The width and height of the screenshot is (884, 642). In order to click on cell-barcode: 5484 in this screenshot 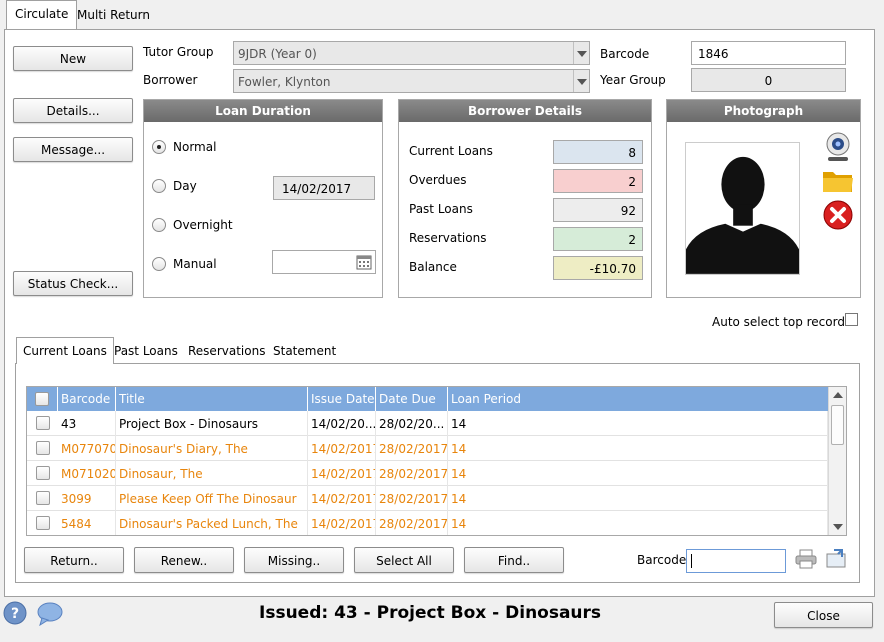, I will do `click(87, 523)`.